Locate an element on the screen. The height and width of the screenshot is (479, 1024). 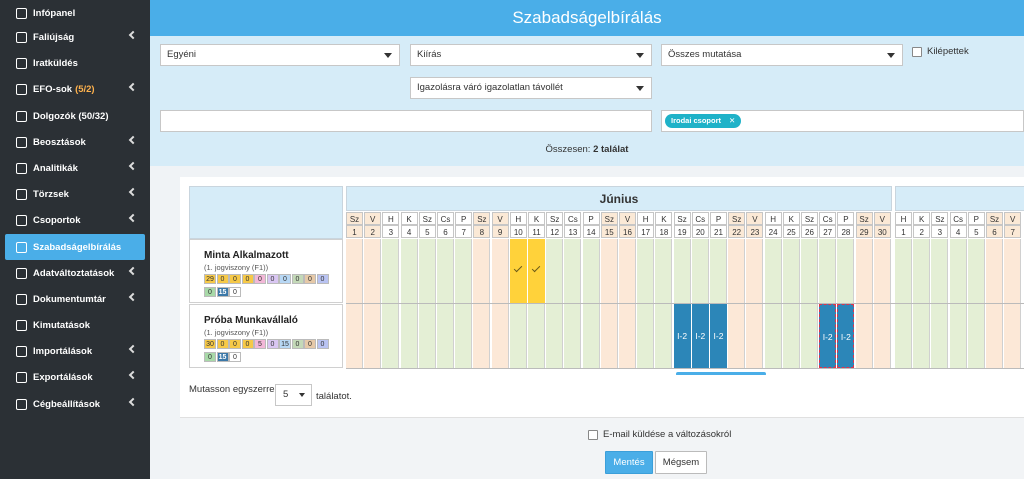
sidebar-item-4: EFO-sok (5/2) is located at coordinates (75, 89).